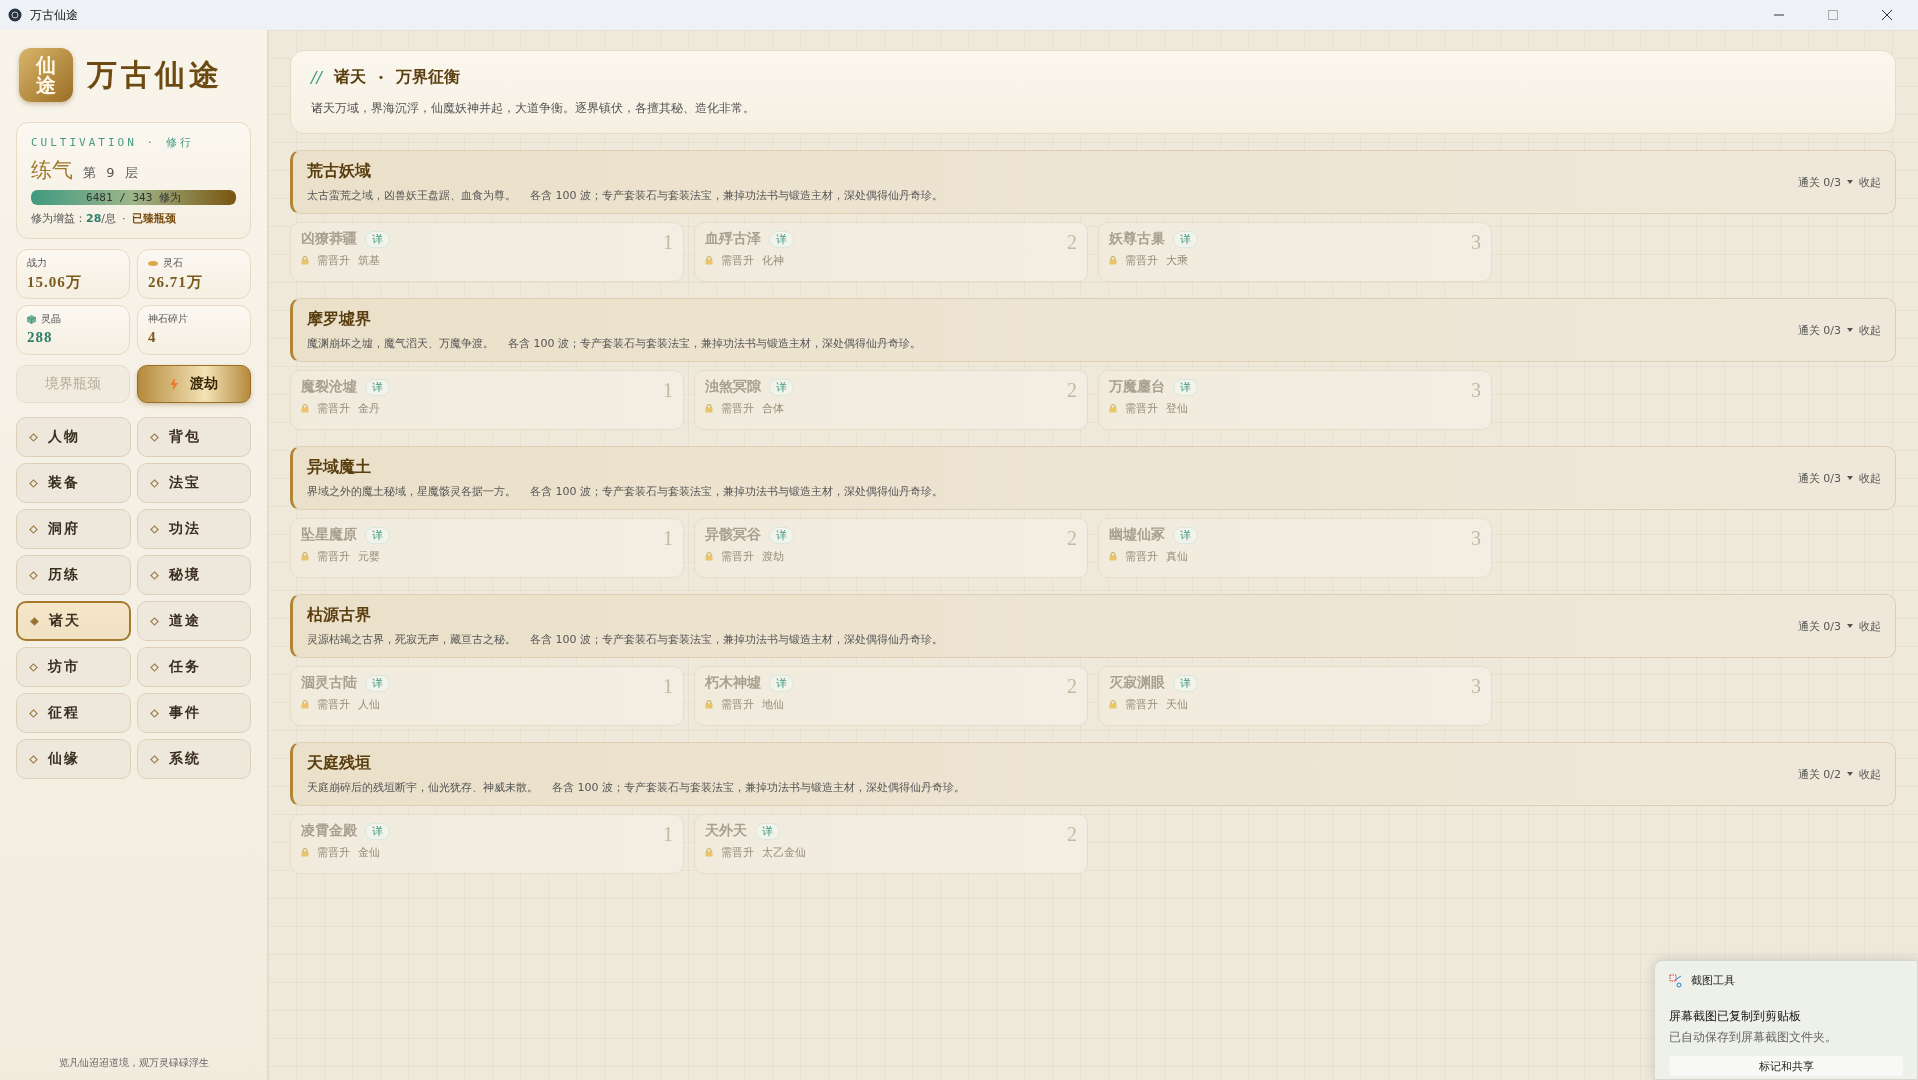 This screenshot has height=1080, width=1918. What do you see at coordinates (428, 77) in the screenshot?
I see `page-subtitle: 万界征衡` at bounding box center [428, 77].